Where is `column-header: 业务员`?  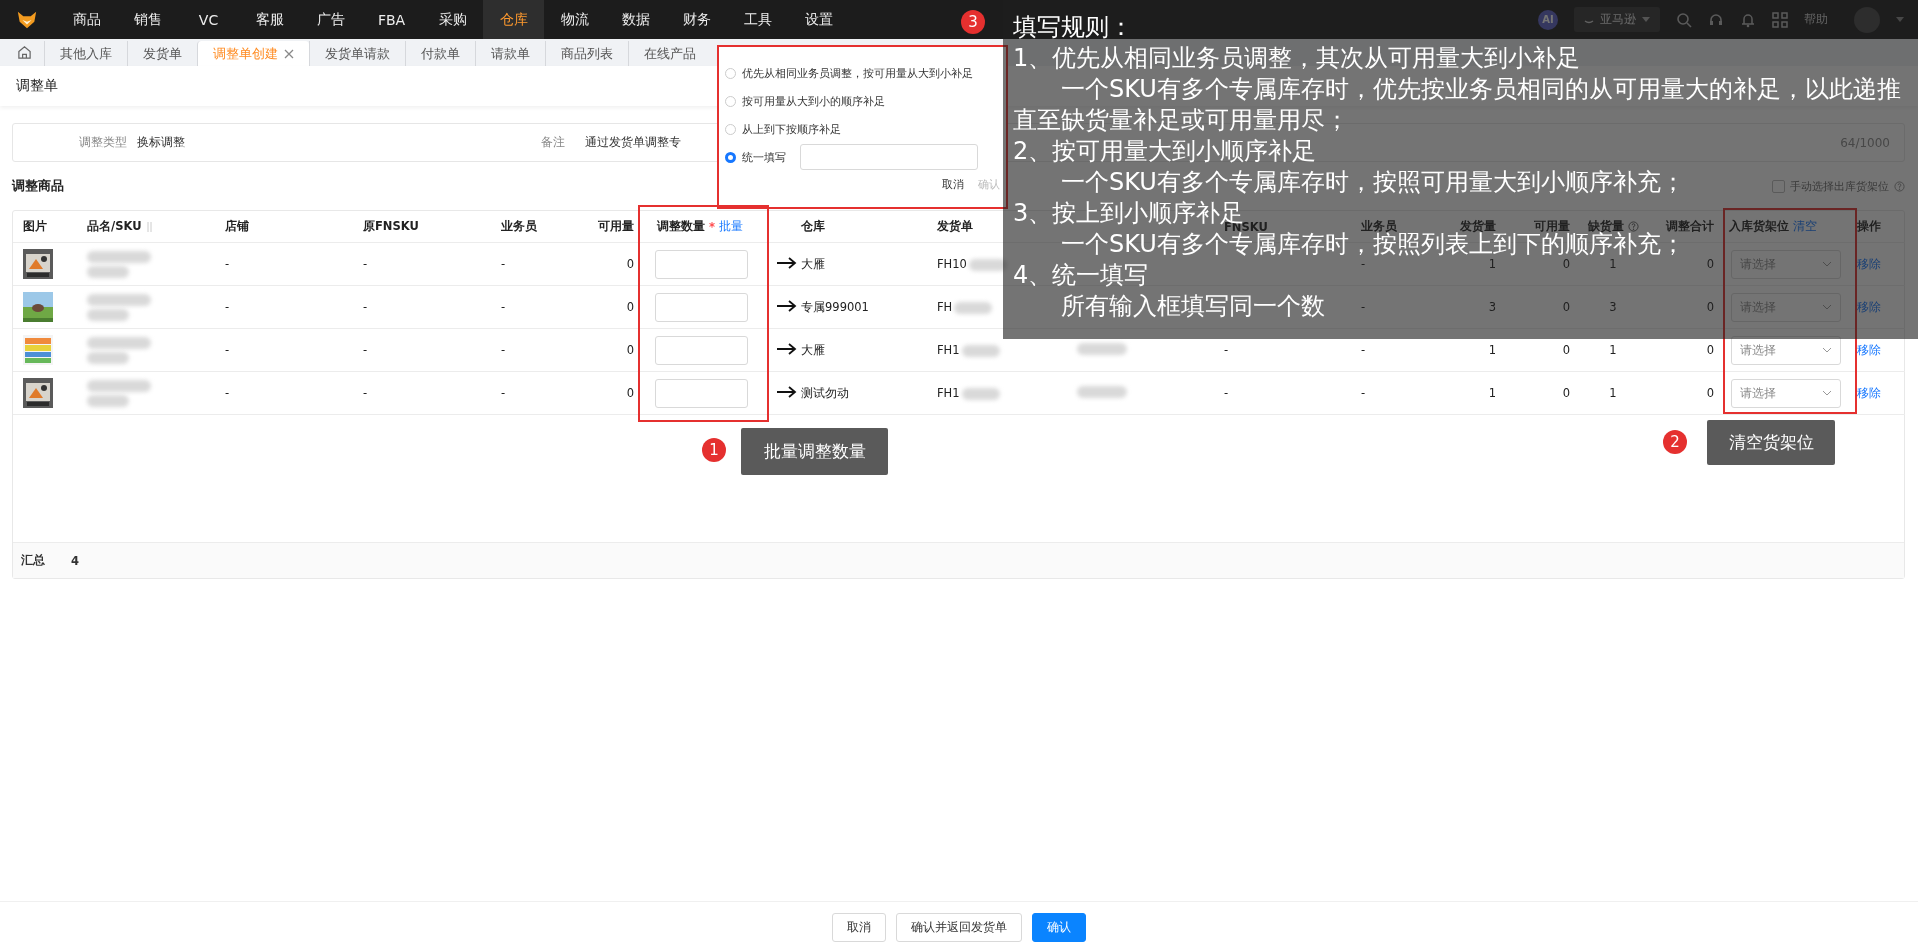 column-header: 业务员 is located at coordinates (519, 226).